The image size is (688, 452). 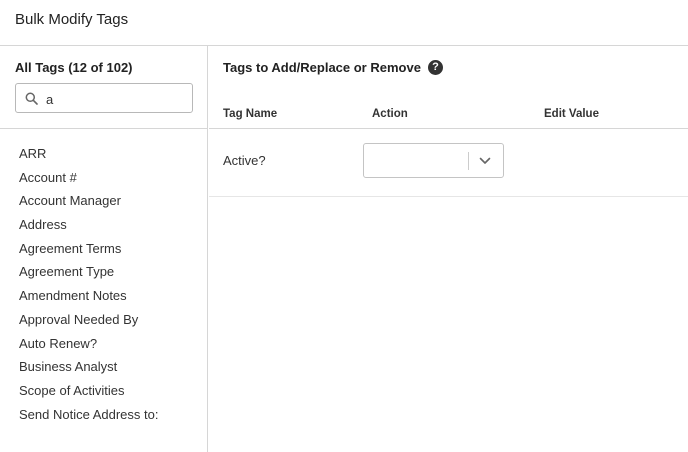 I want to click on left-panel-divider, so click(x=104, y=128).